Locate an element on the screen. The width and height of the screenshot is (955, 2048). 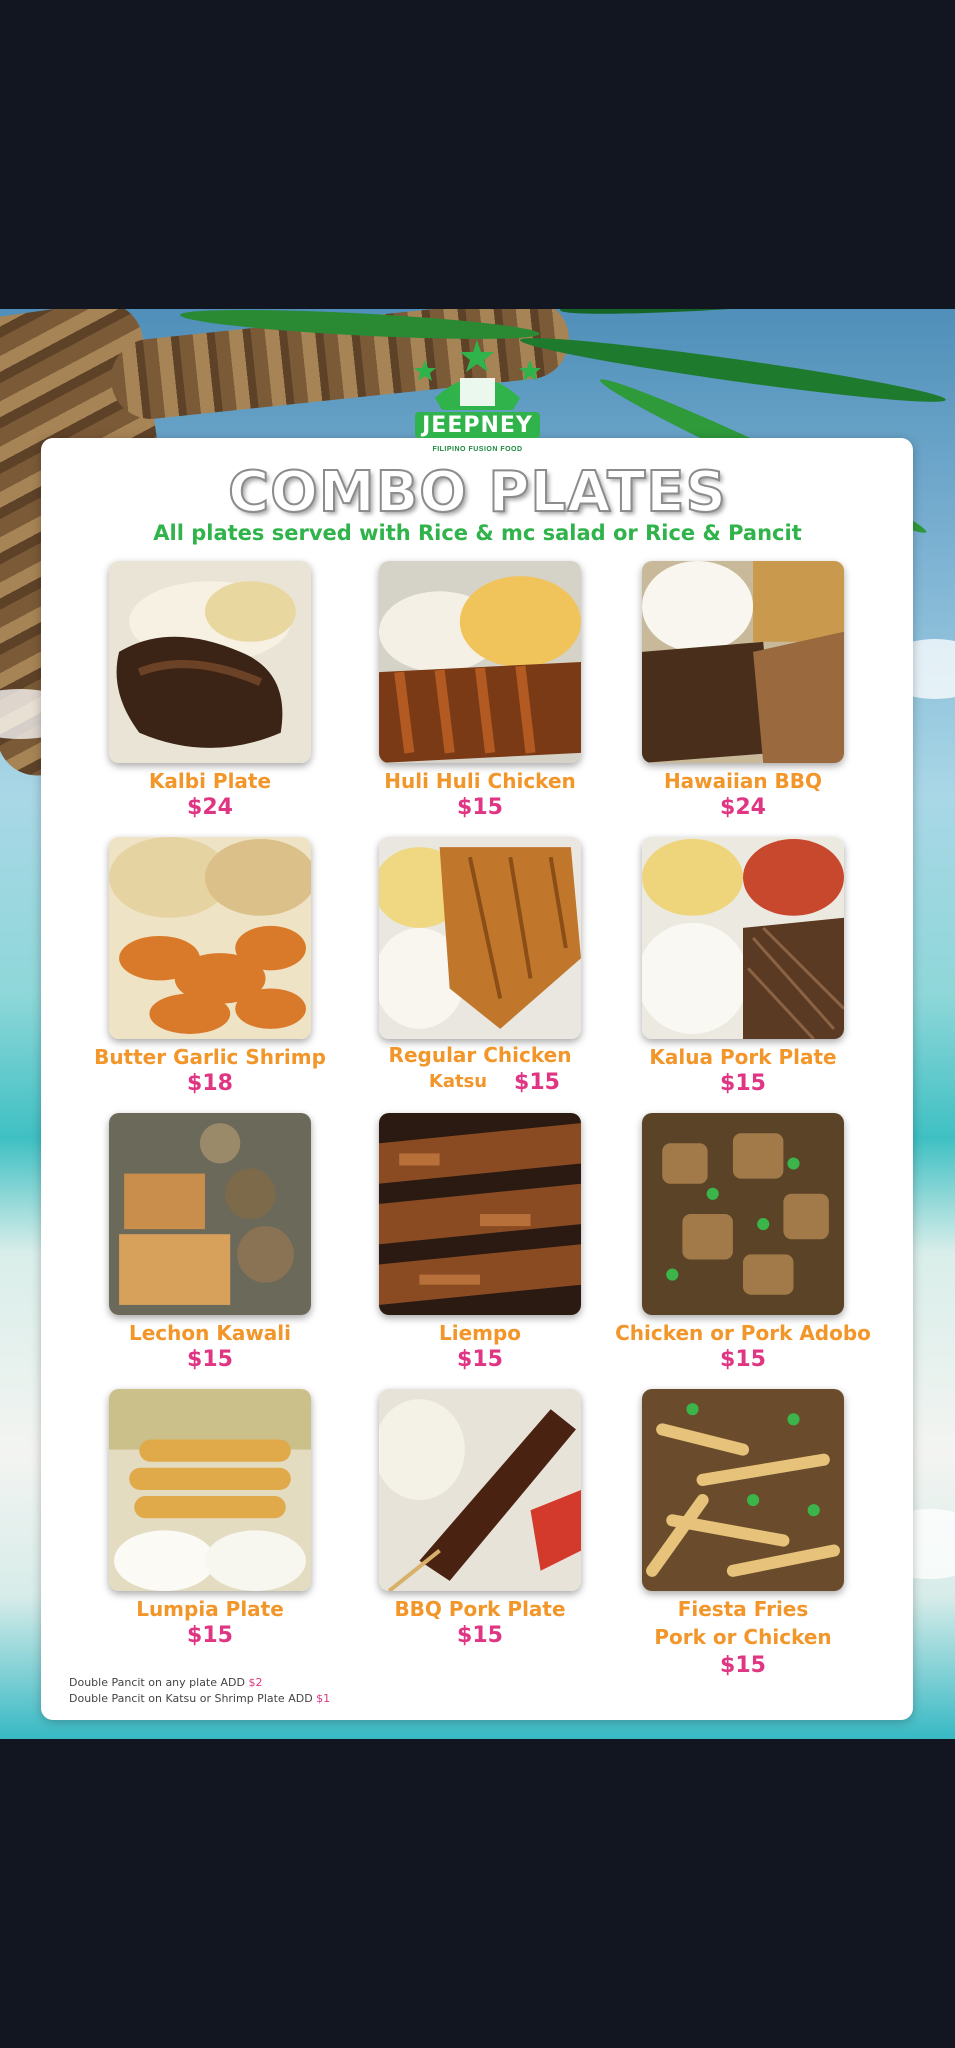
item-name: Butter Garlic Shrimp is located at coordinates (210, 1057).